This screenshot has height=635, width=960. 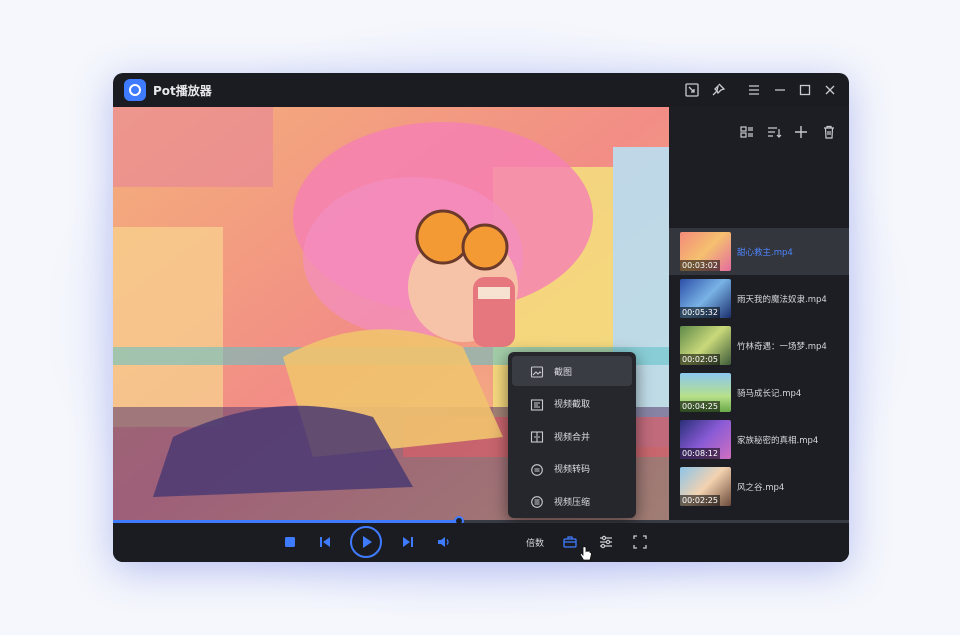 I want to click on duration-label: 00:08:12, so click(x=700, y=453).